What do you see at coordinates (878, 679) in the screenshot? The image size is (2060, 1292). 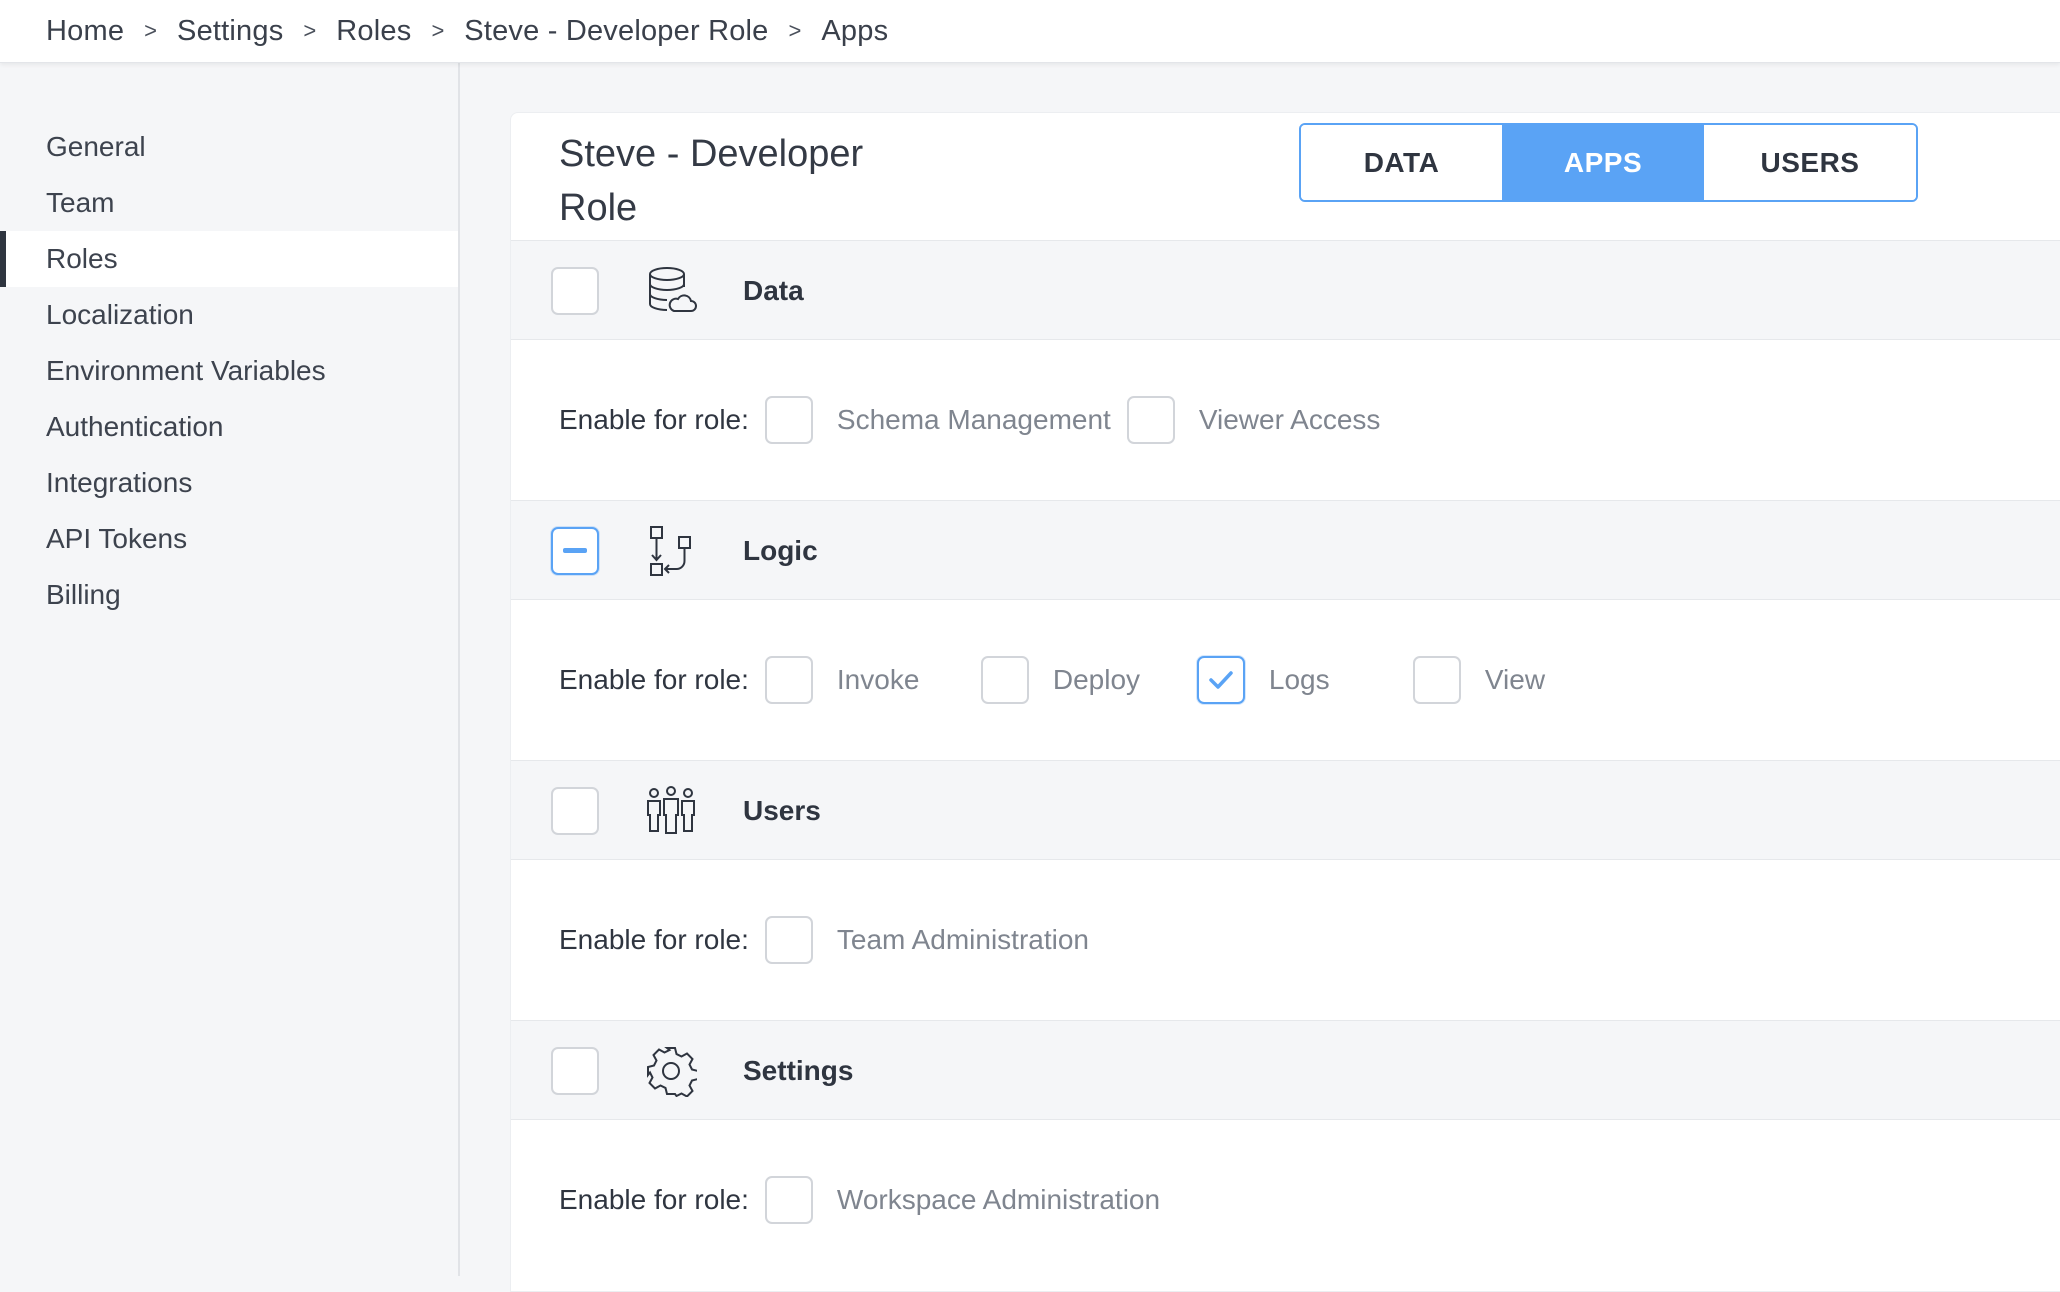 I see `option-label: Invoke` at bounding box center [878, 679].